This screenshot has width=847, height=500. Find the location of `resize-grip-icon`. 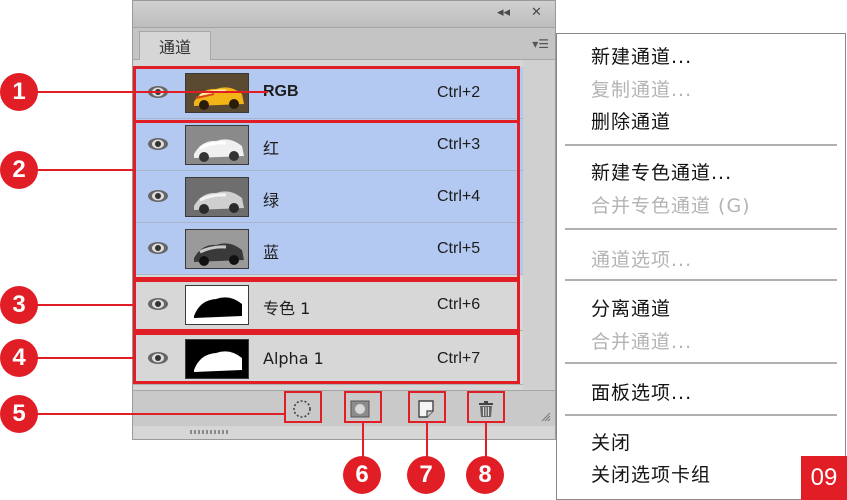

resize-grip-icon is located at coordinates (546, 417).